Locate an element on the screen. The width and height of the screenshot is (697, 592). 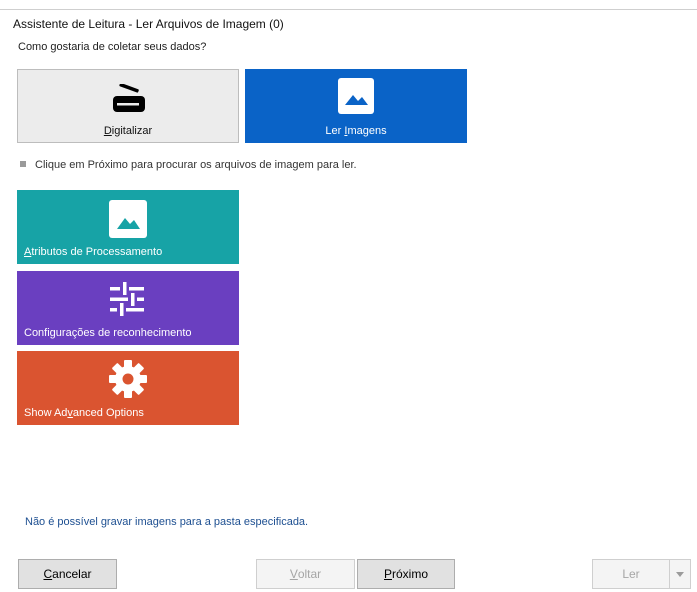
recognition-settings-tile: Configurações de reconhecimento is located at coordinates (128, 308).